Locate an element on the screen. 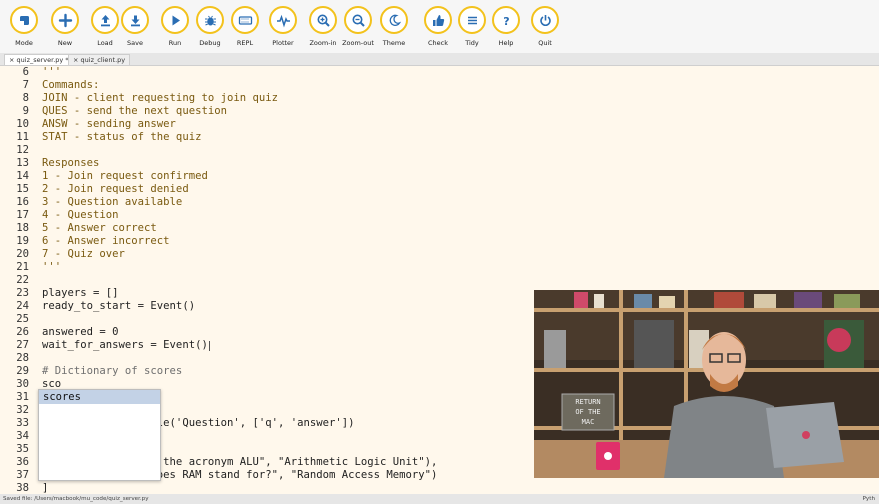 The width and height of the screenshot is (879, 504). tab-label: quiz_client.py is located at coordinates (103, 60).